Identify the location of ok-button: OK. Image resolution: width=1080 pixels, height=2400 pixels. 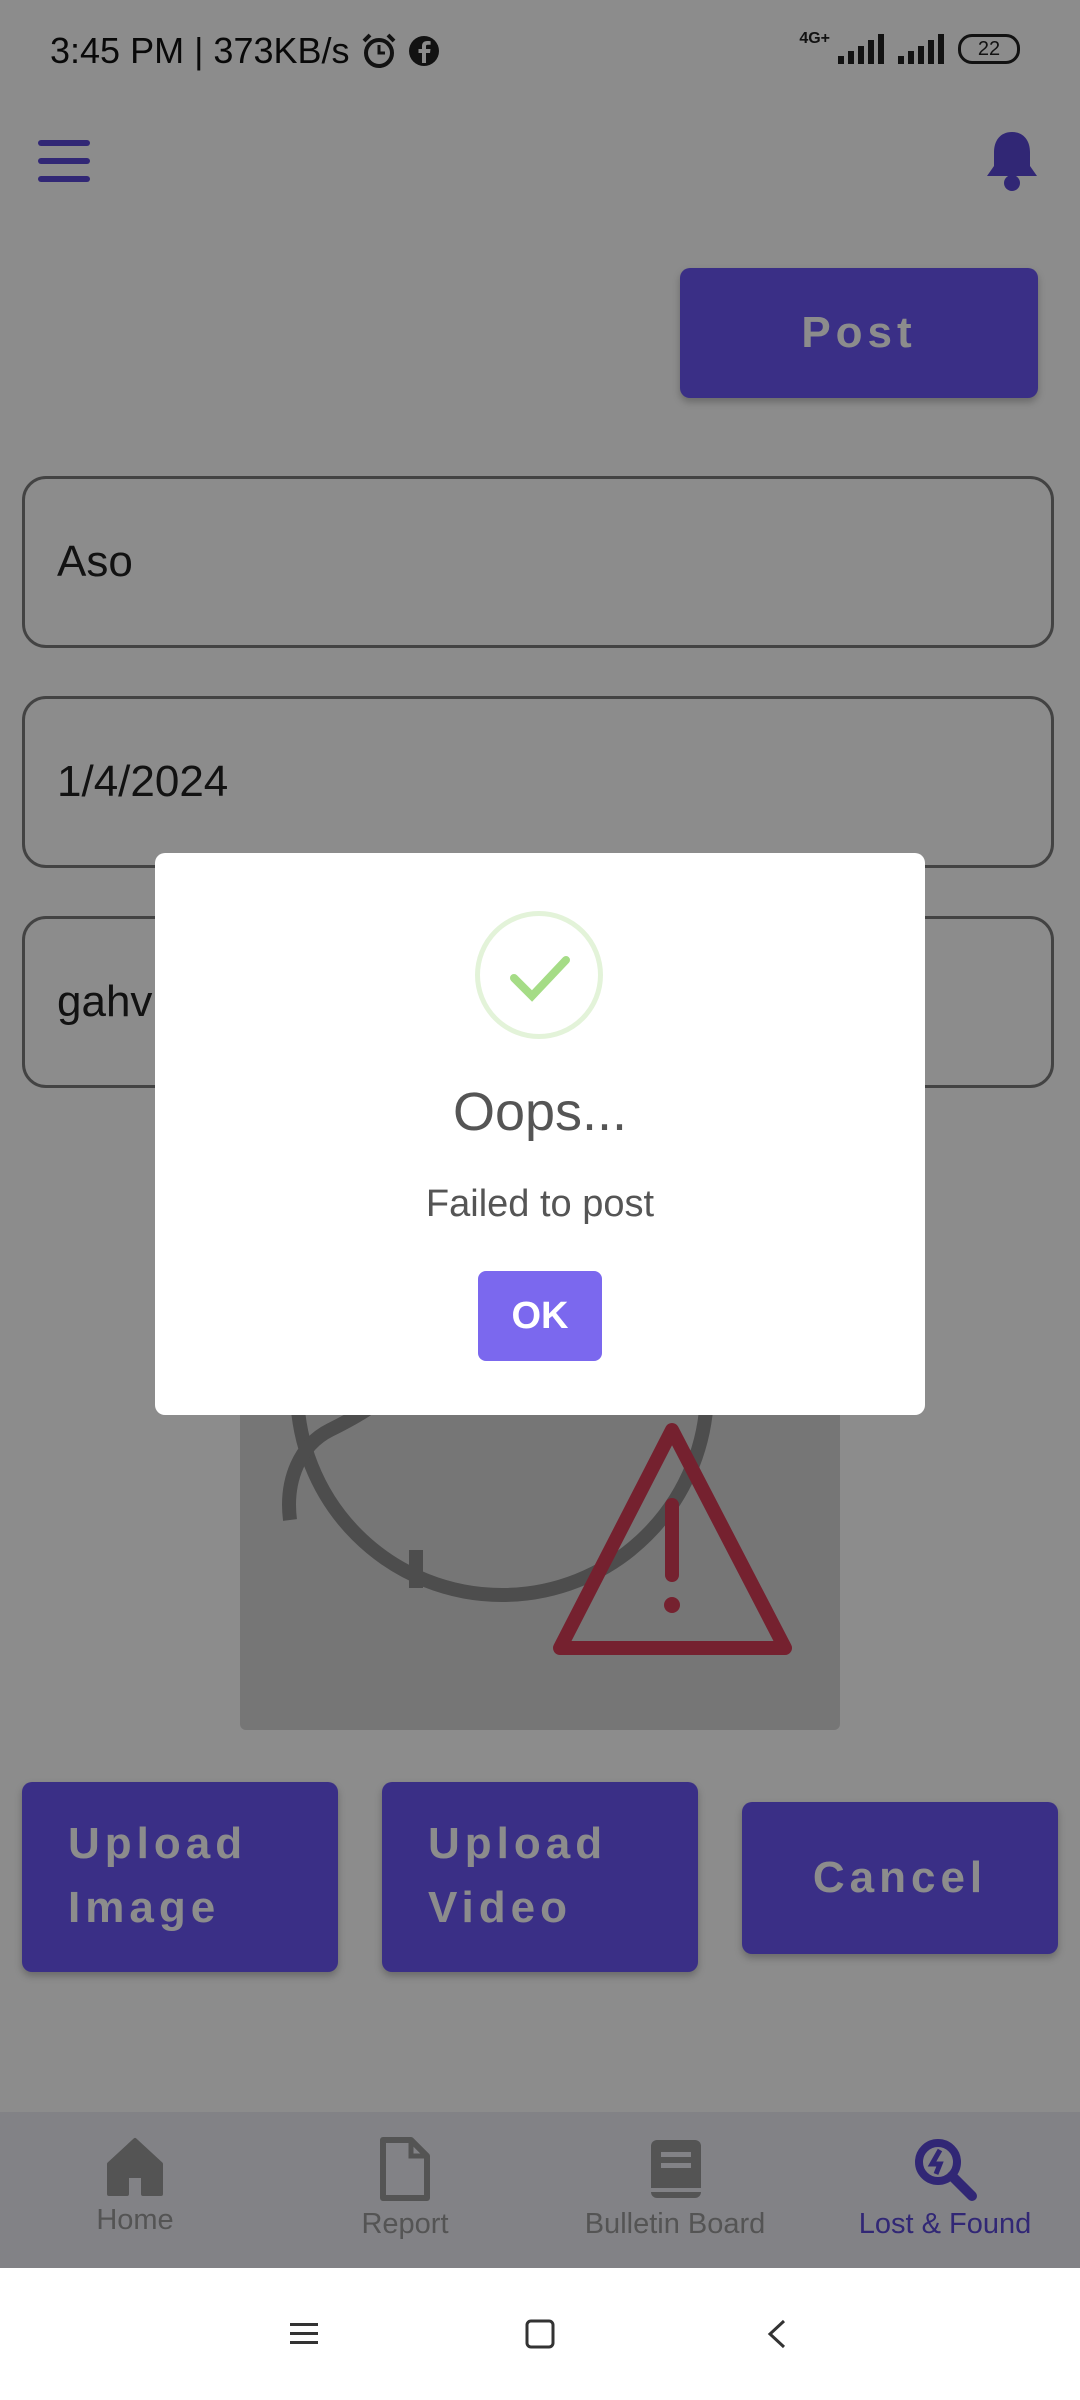
(540, 1316).